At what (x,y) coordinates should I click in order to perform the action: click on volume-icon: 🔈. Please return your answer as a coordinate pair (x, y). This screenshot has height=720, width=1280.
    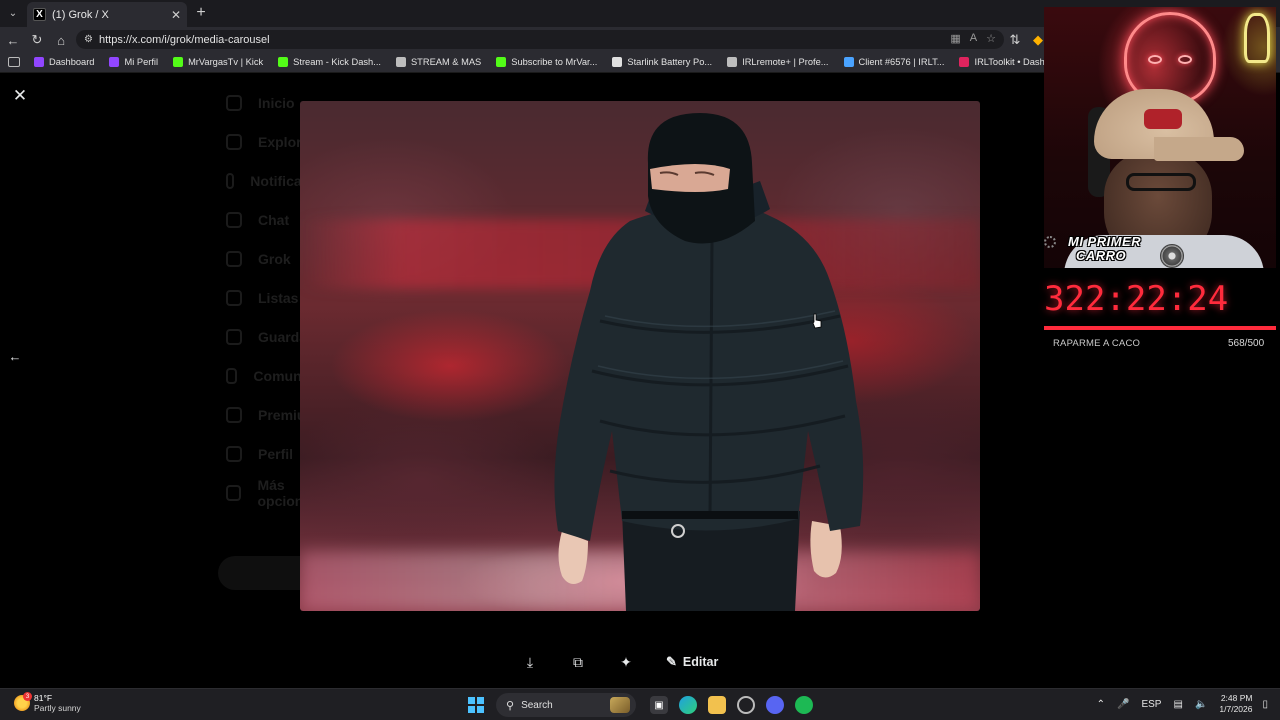
    Looking at the image, I should click on (1201, 704).